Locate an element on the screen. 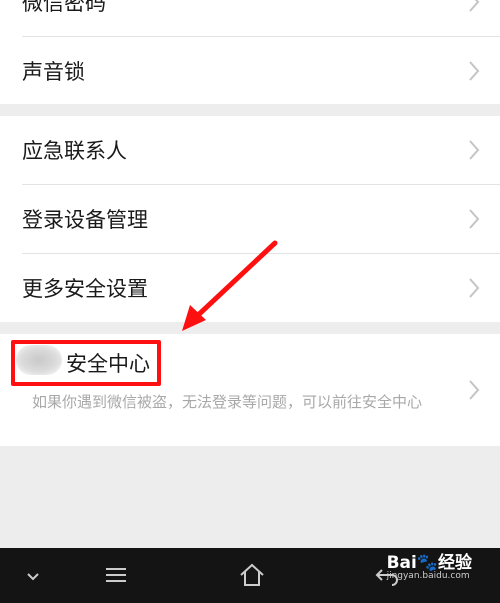 This screenshot has height=603, width=500. watermark: Bai🐾经验 jingyan.baidu.com is located at coordinates (429, 564).